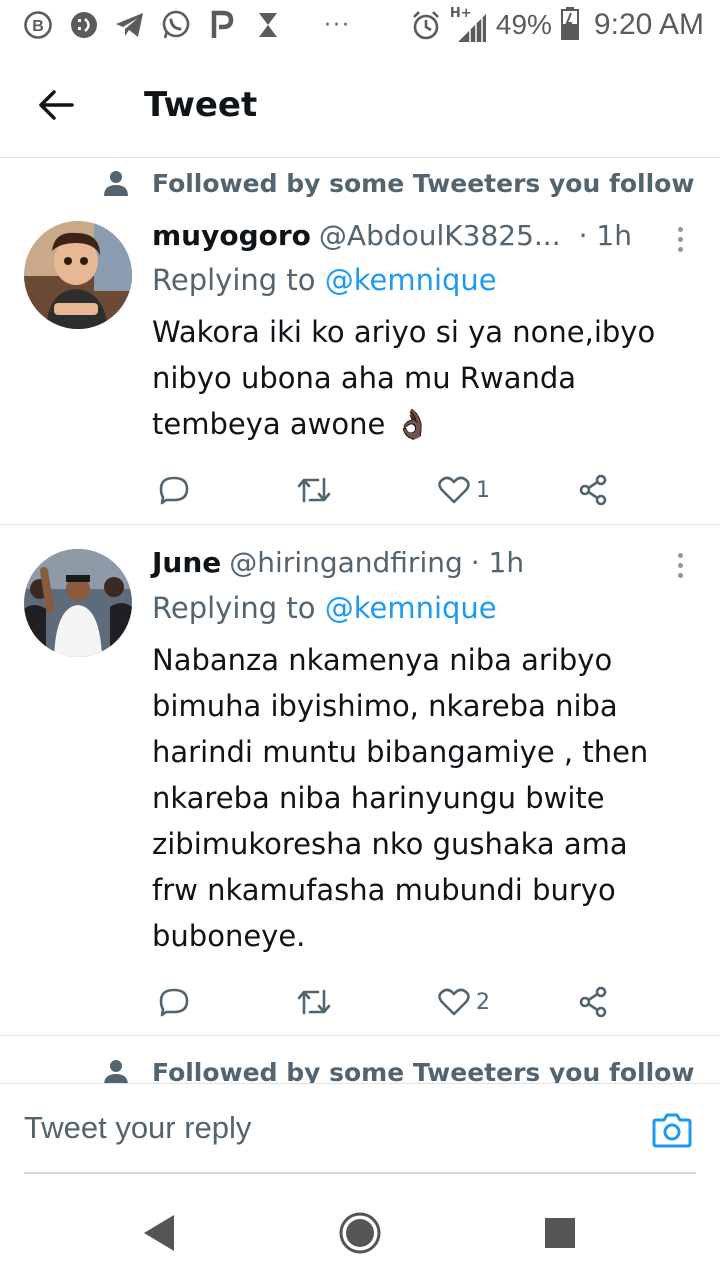 Image resolution: width=720 pixels, height=1280 pixels. I want to click on whatsapp-icon, so click(176, 25).